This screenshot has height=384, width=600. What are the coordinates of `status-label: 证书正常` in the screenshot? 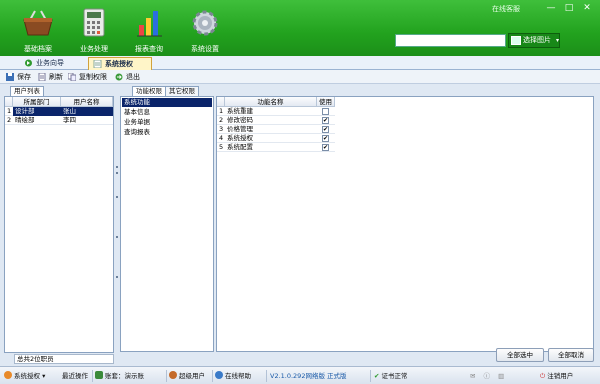 It's located at (394, 376).